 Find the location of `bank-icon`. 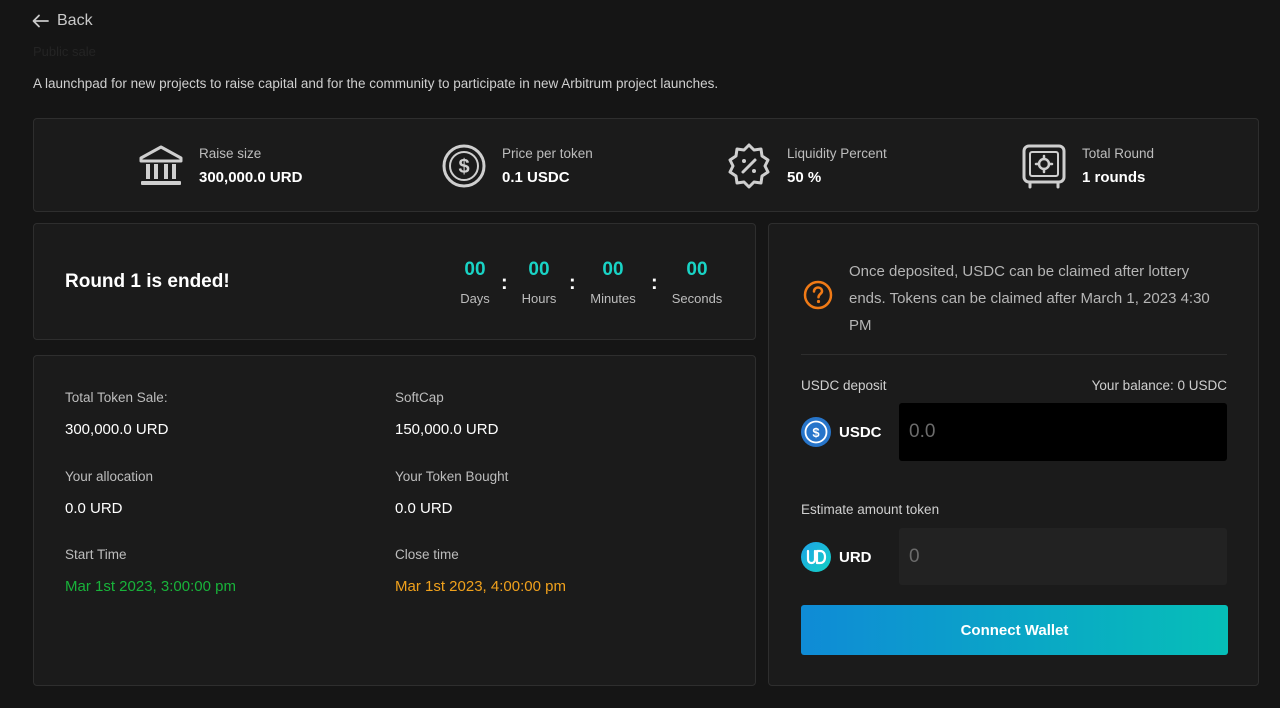

bank-icon is located at coordinates (161, 166).